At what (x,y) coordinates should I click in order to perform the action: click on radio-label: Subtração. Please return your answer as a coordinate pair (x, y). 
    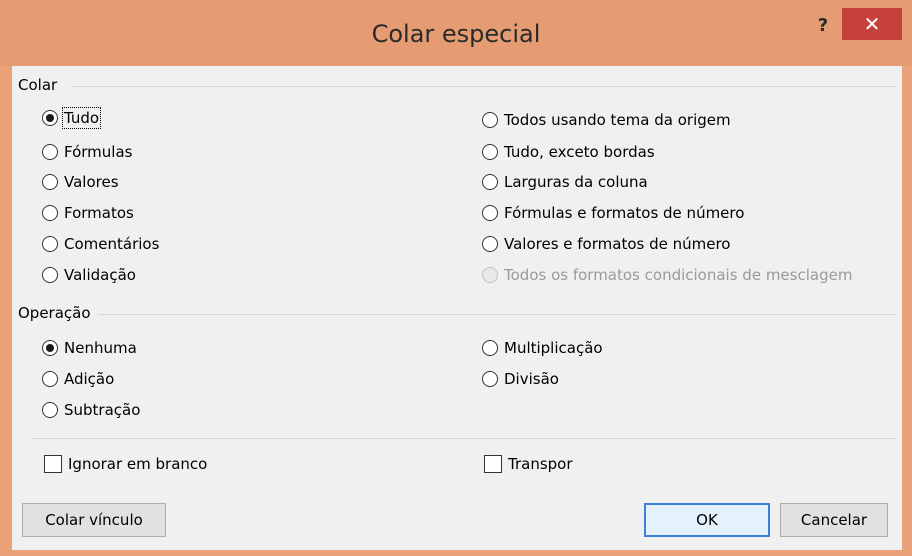
    Looking at the image, I should click on (102, 410).